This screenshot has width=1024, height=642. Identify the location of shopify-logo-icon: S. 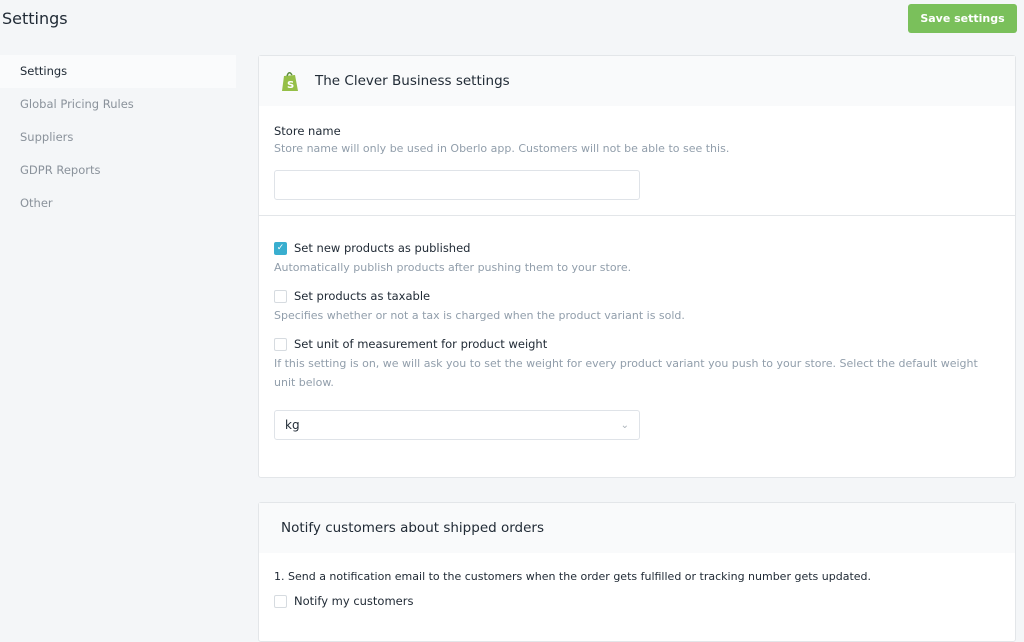
(290, 81).